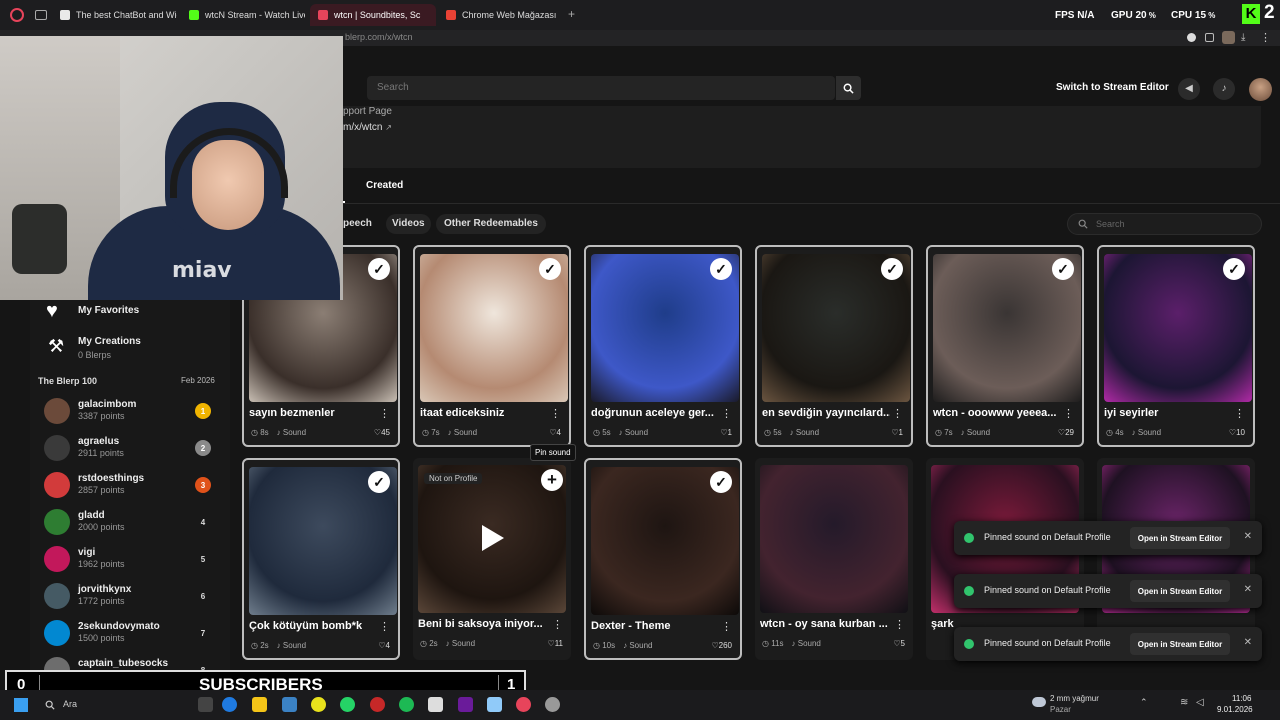  I want to click on blerp-duration: 11s, so click(777, 643).